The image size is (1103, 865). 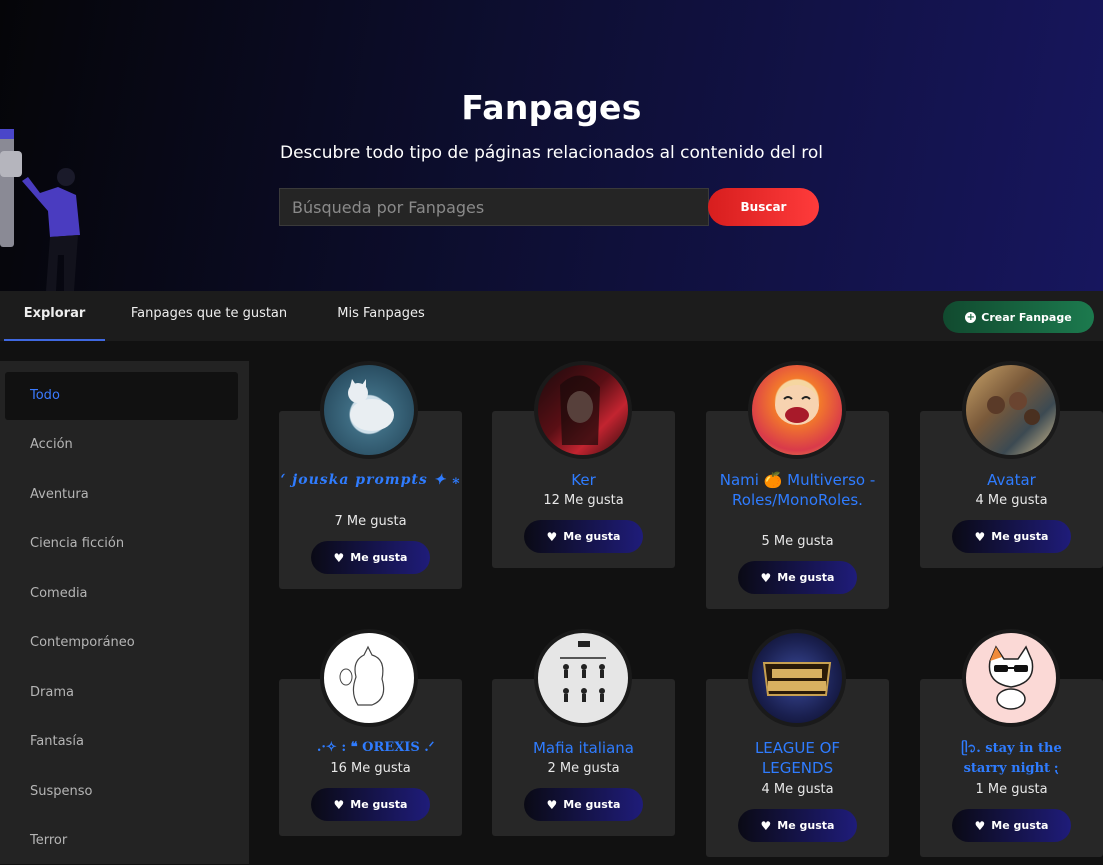 What do you see at coordinates (797, 490) in the screenshot?
I see `fanpage-name: Nami 🍊 Multiverso - Roles/MonoRoles.` at bounding box center [797, 490].